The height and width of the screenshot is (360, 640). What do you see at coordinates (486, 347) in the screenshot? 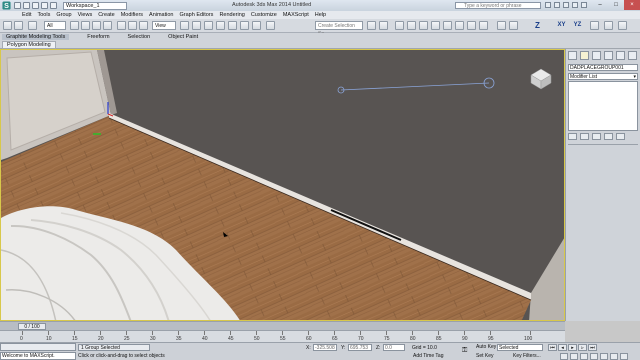
I see `auto-key-button: Auto Key` at bounding box center [486, 347].